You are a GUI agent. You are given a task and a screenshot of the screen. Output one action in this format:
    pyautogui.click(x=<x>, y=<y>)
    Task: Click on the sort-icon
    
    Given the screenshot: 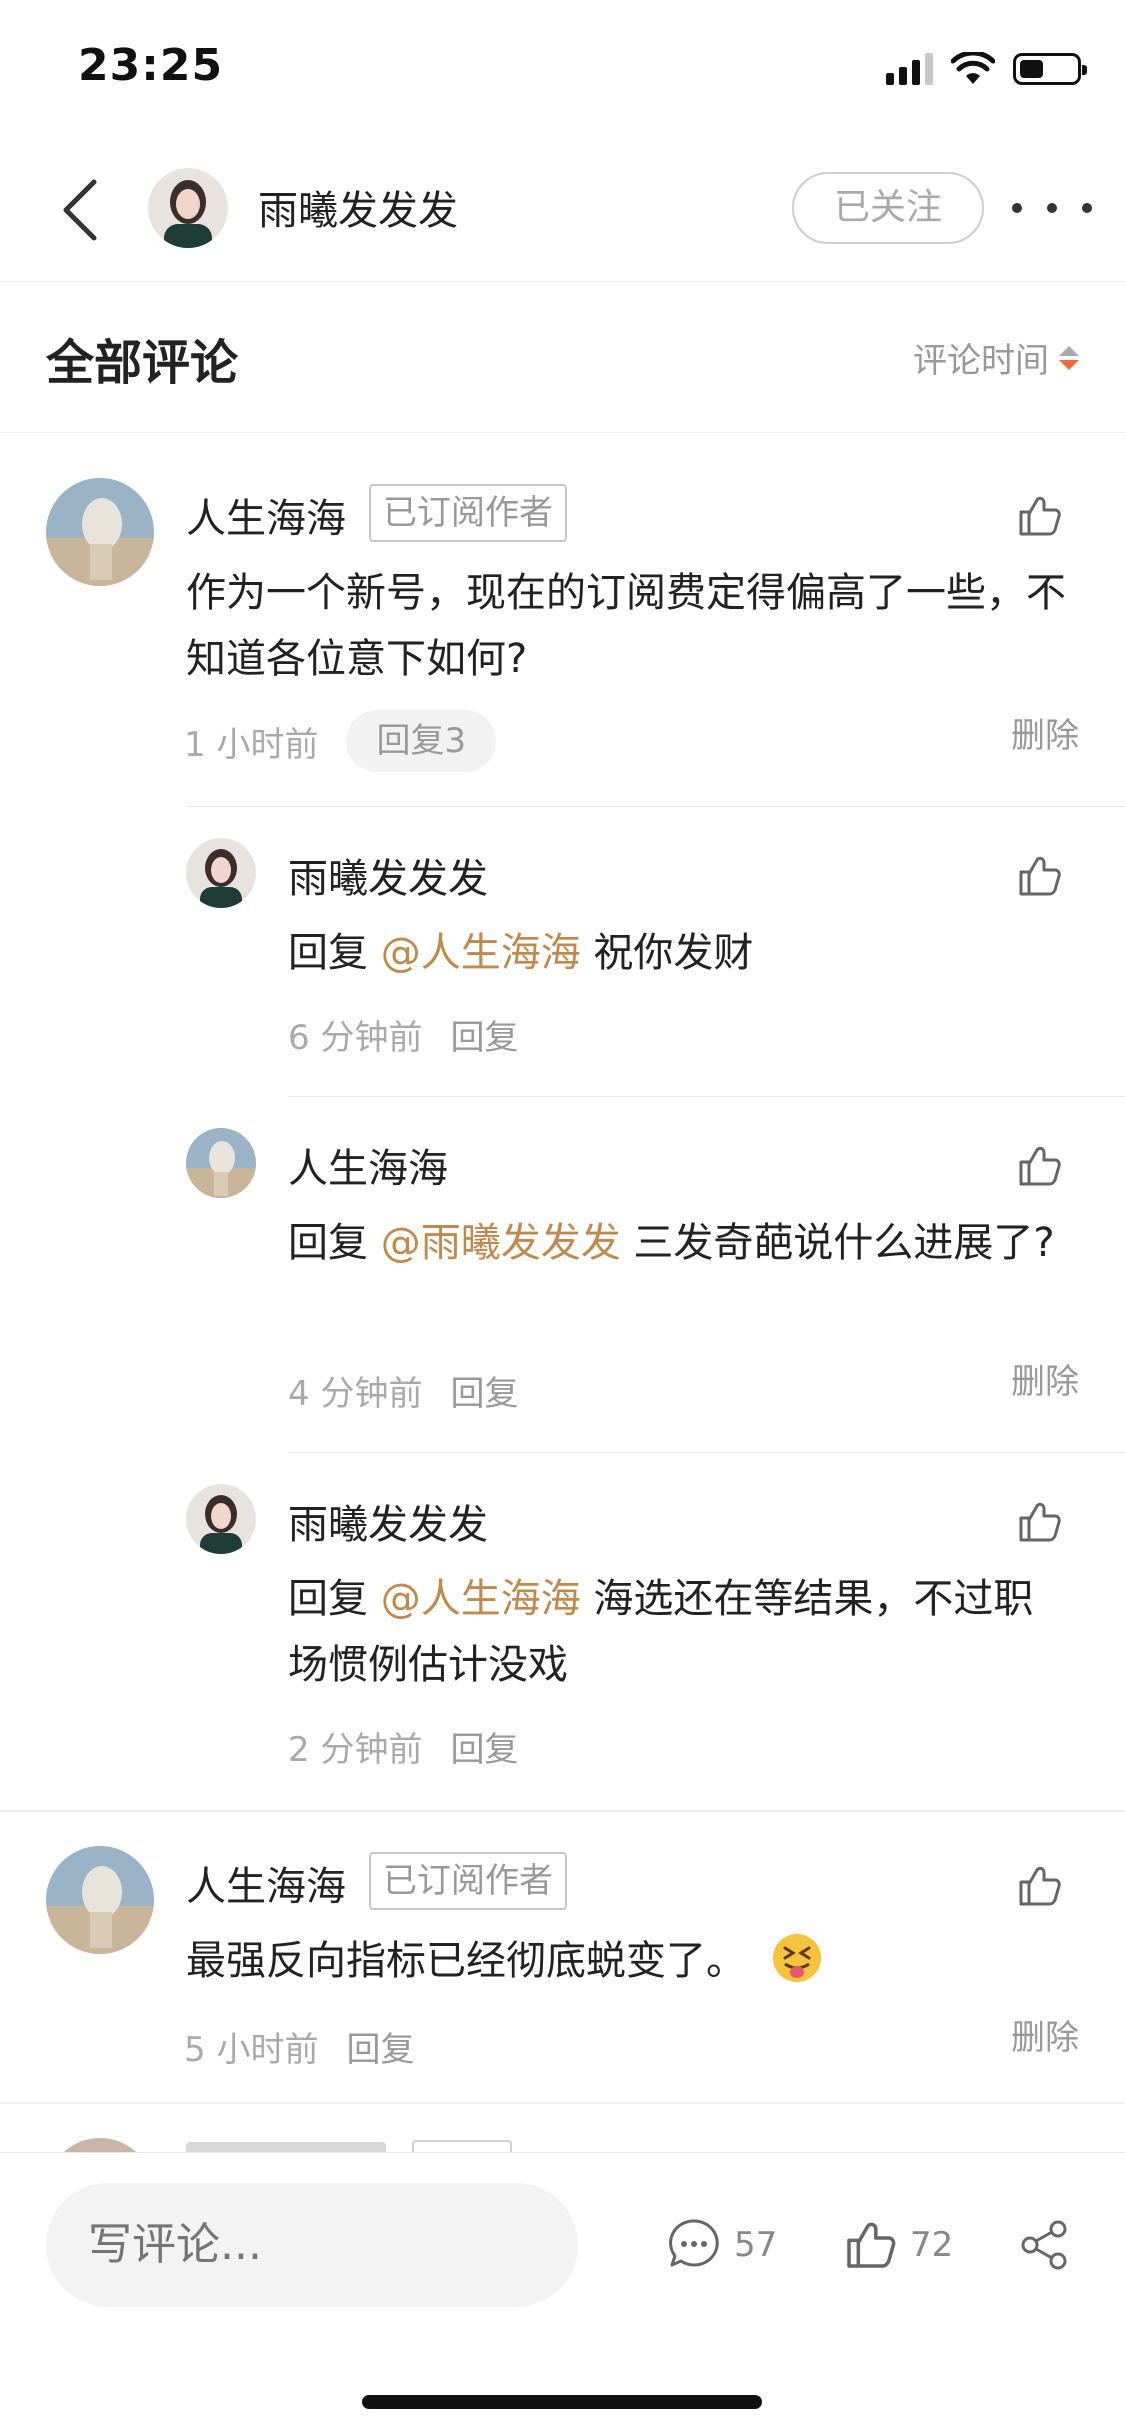 What is the action you would take?
    pyautogui.click(x=1069, y=357)
    